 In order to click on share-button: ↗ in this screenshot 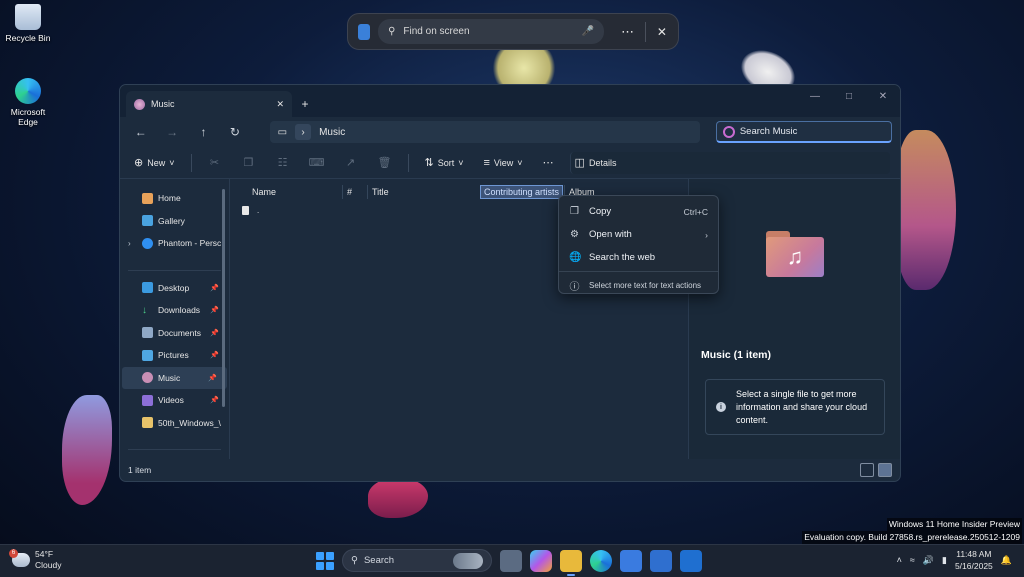, I will do `click(351, 163)`.